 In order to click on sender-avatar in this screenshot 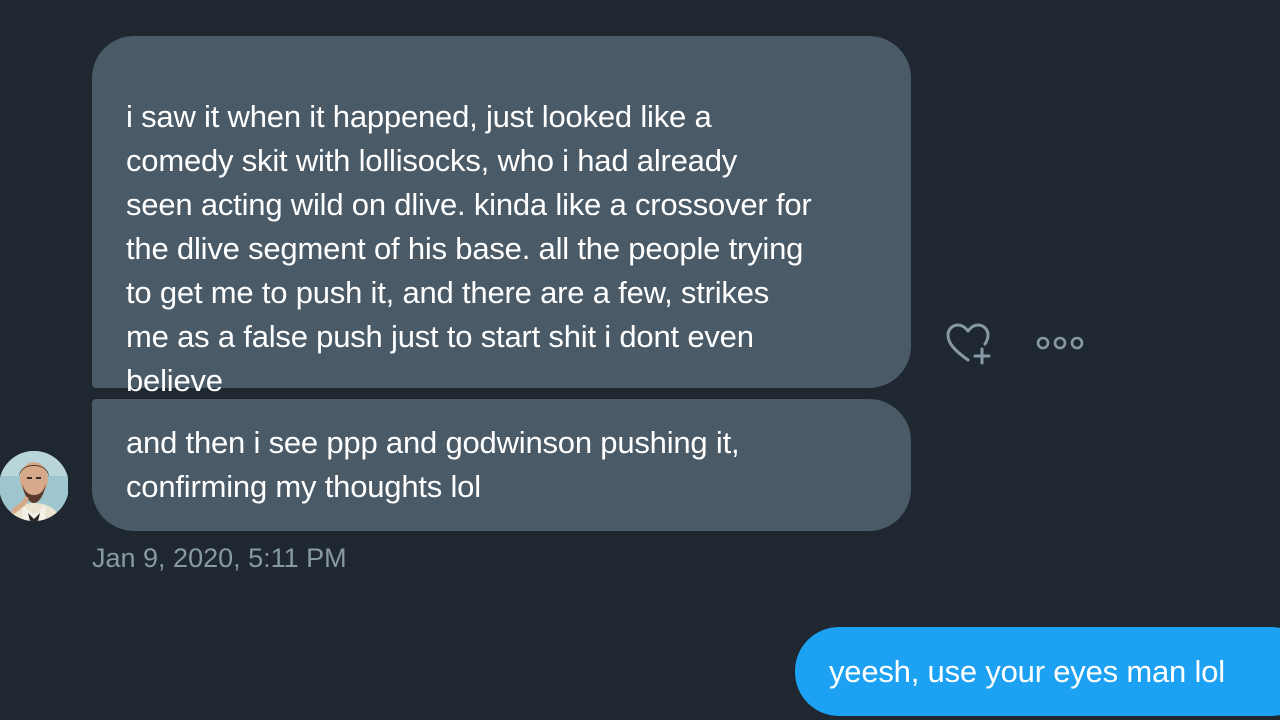, I will do `click(34, 486)`.